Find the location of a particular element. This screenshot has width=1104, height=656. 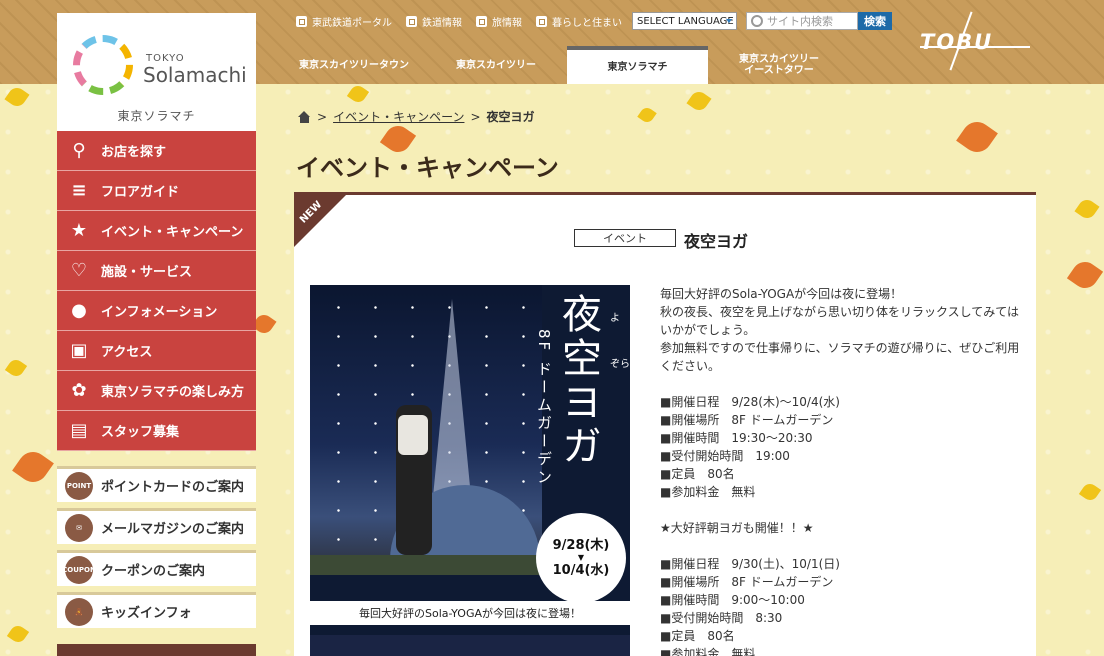

tab-solamachi: 東京ソラマチ is located at coordinates (637, 65).